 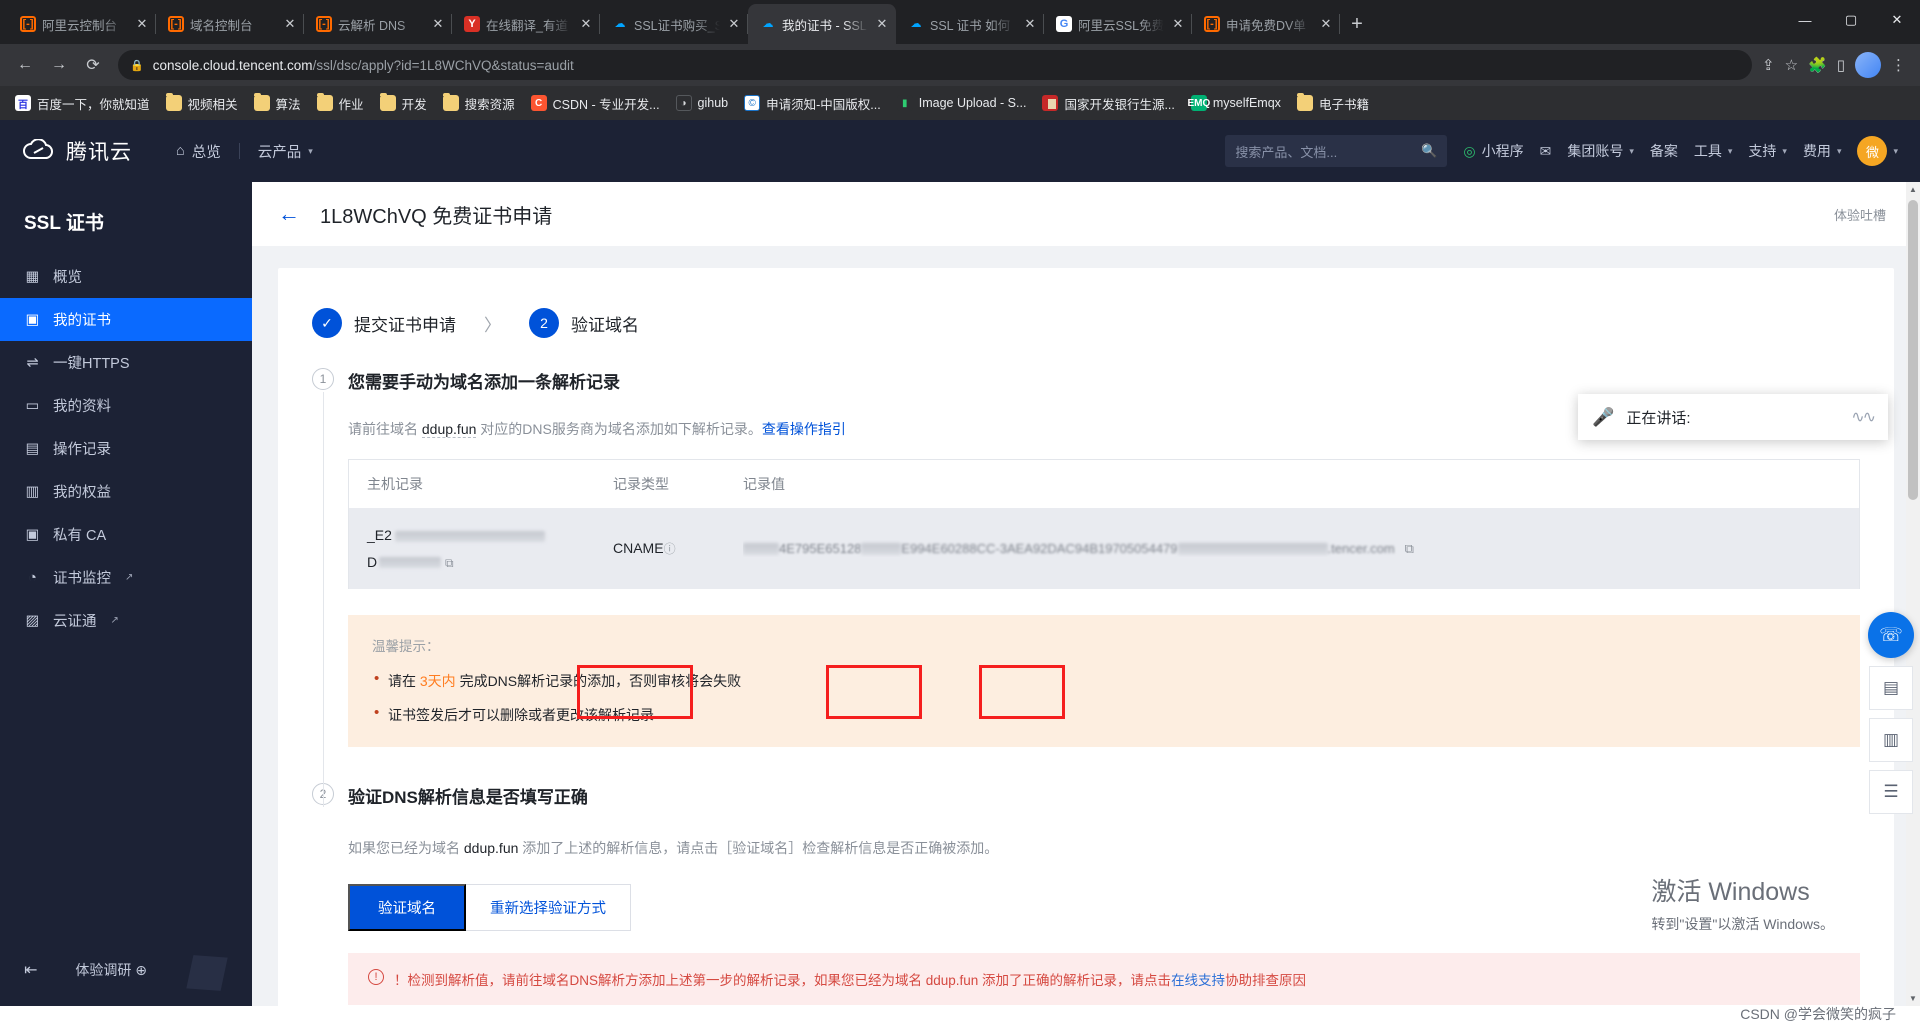 I want to click on close-window-button: ✕, so click(x=1897, y=20).